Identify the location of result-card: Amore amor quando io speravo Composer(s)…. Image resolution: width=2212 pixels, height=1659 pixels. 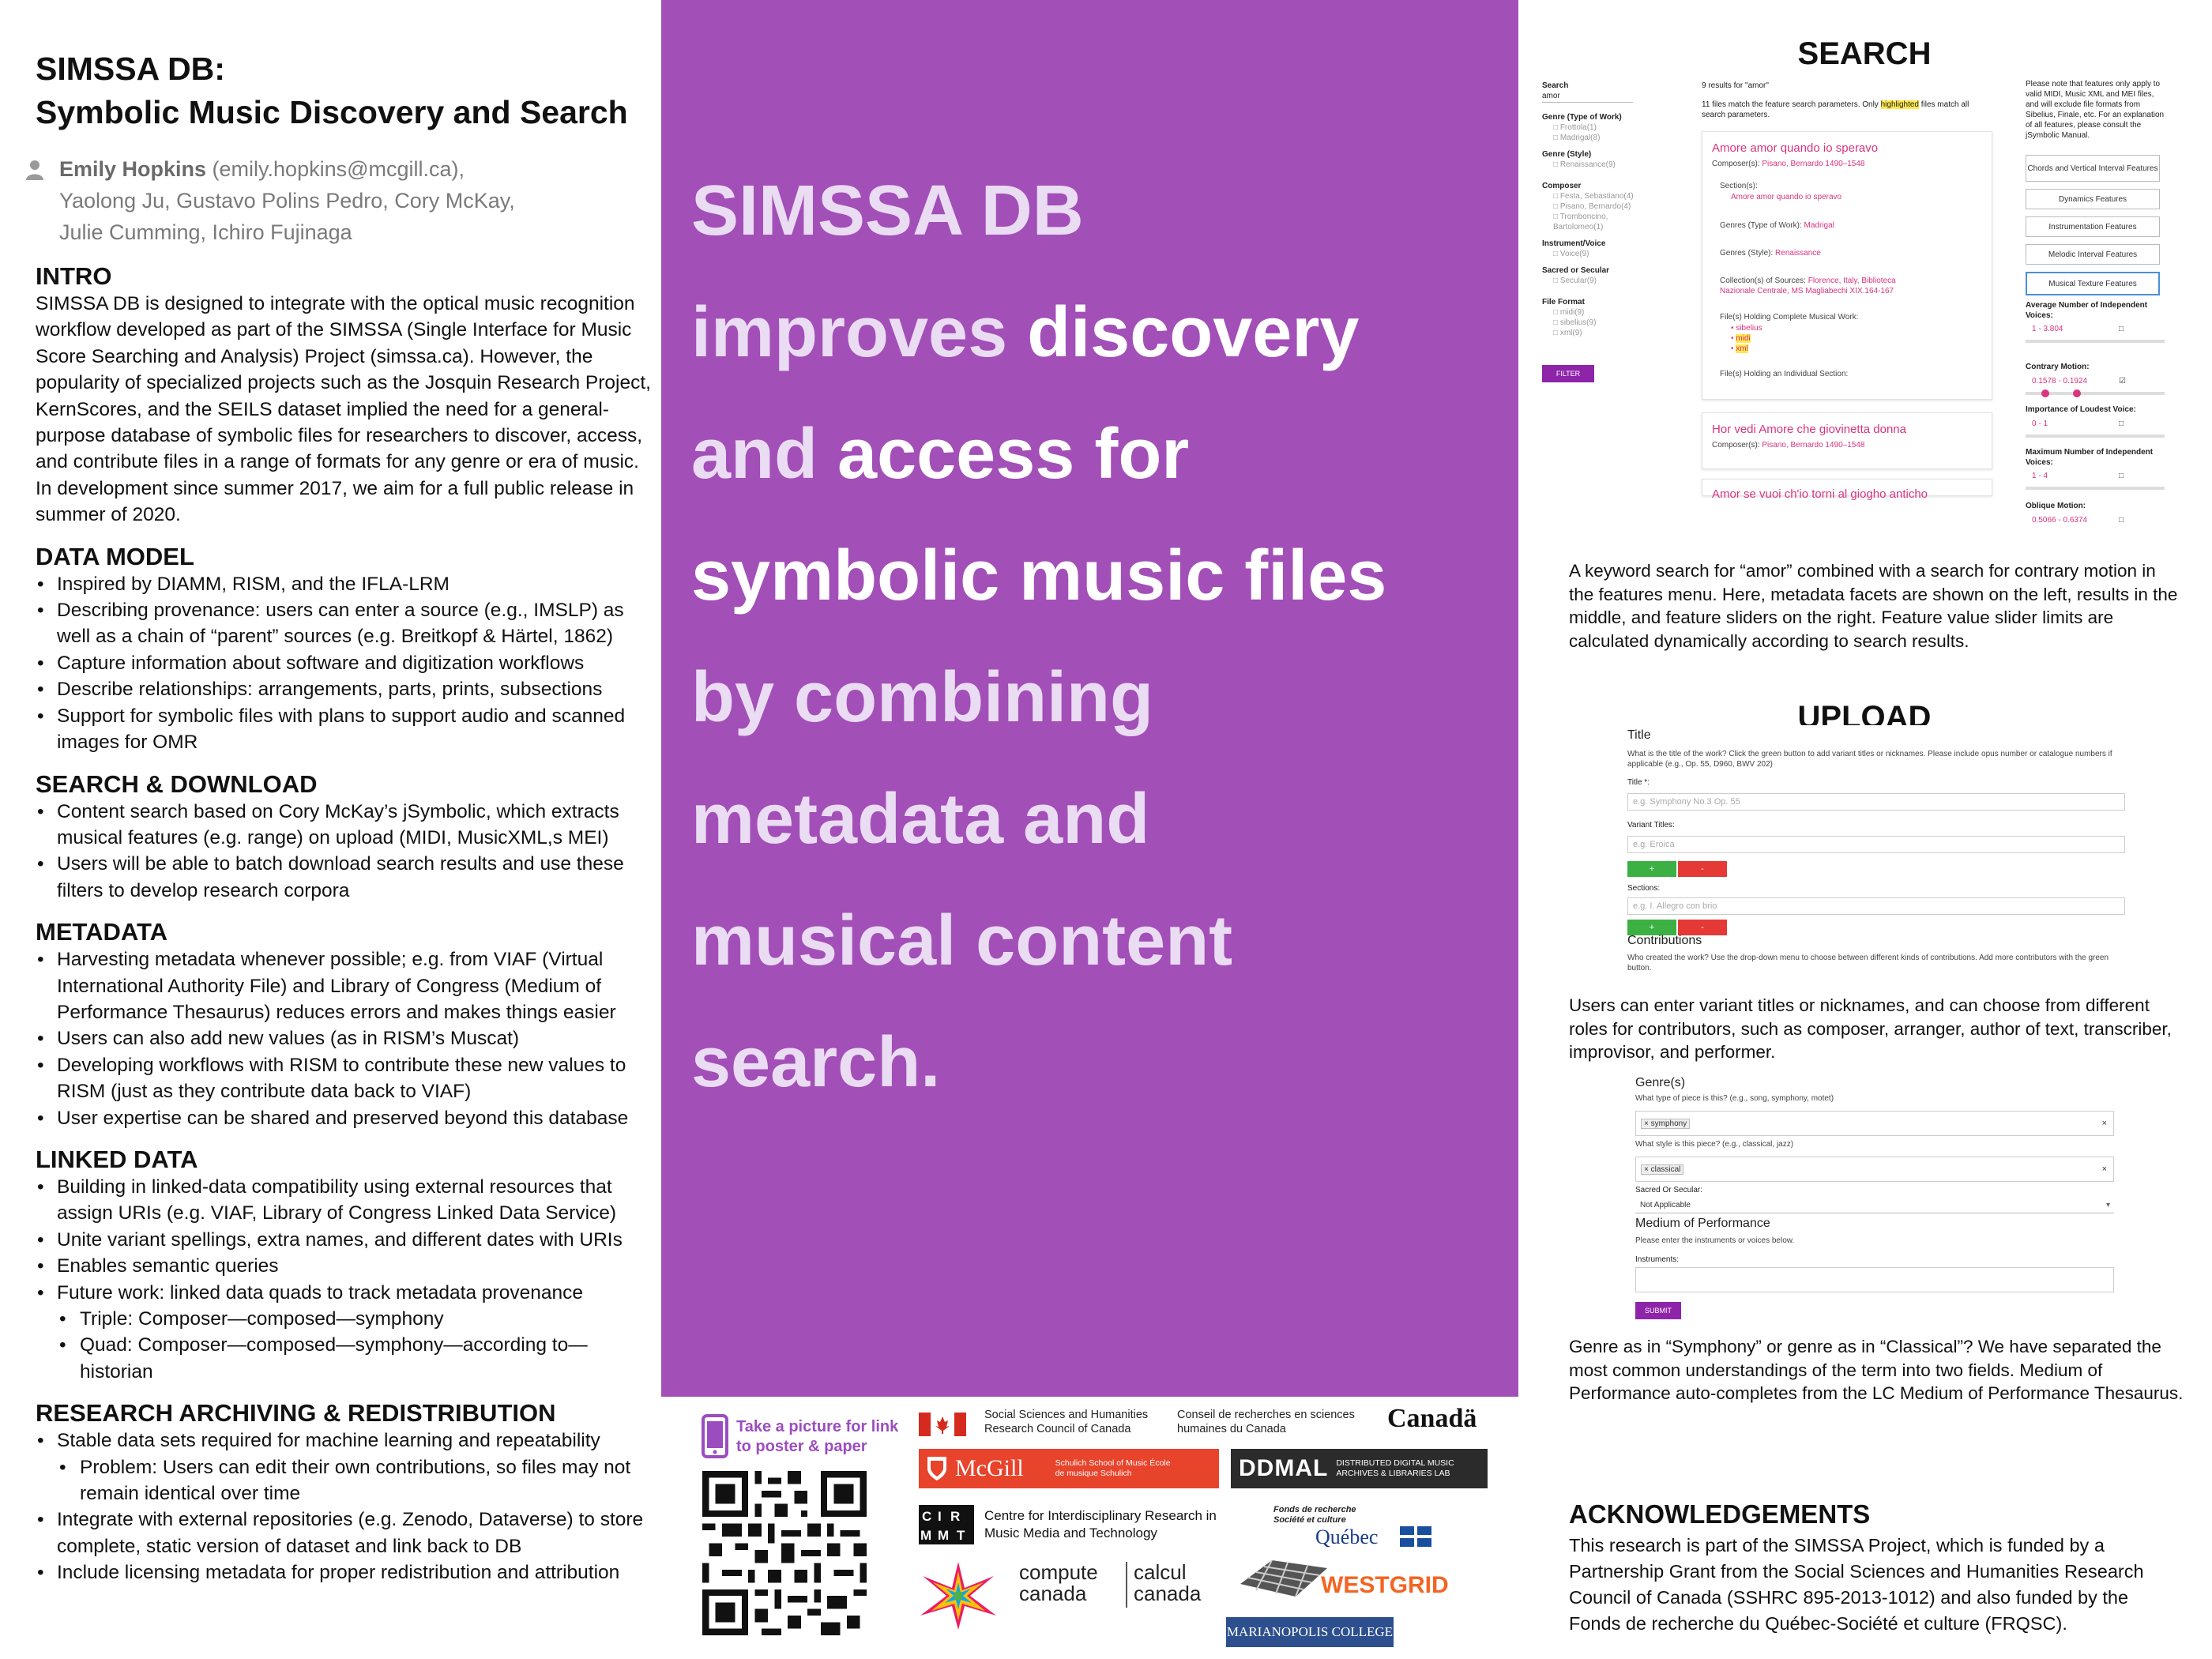
(1847, 266).